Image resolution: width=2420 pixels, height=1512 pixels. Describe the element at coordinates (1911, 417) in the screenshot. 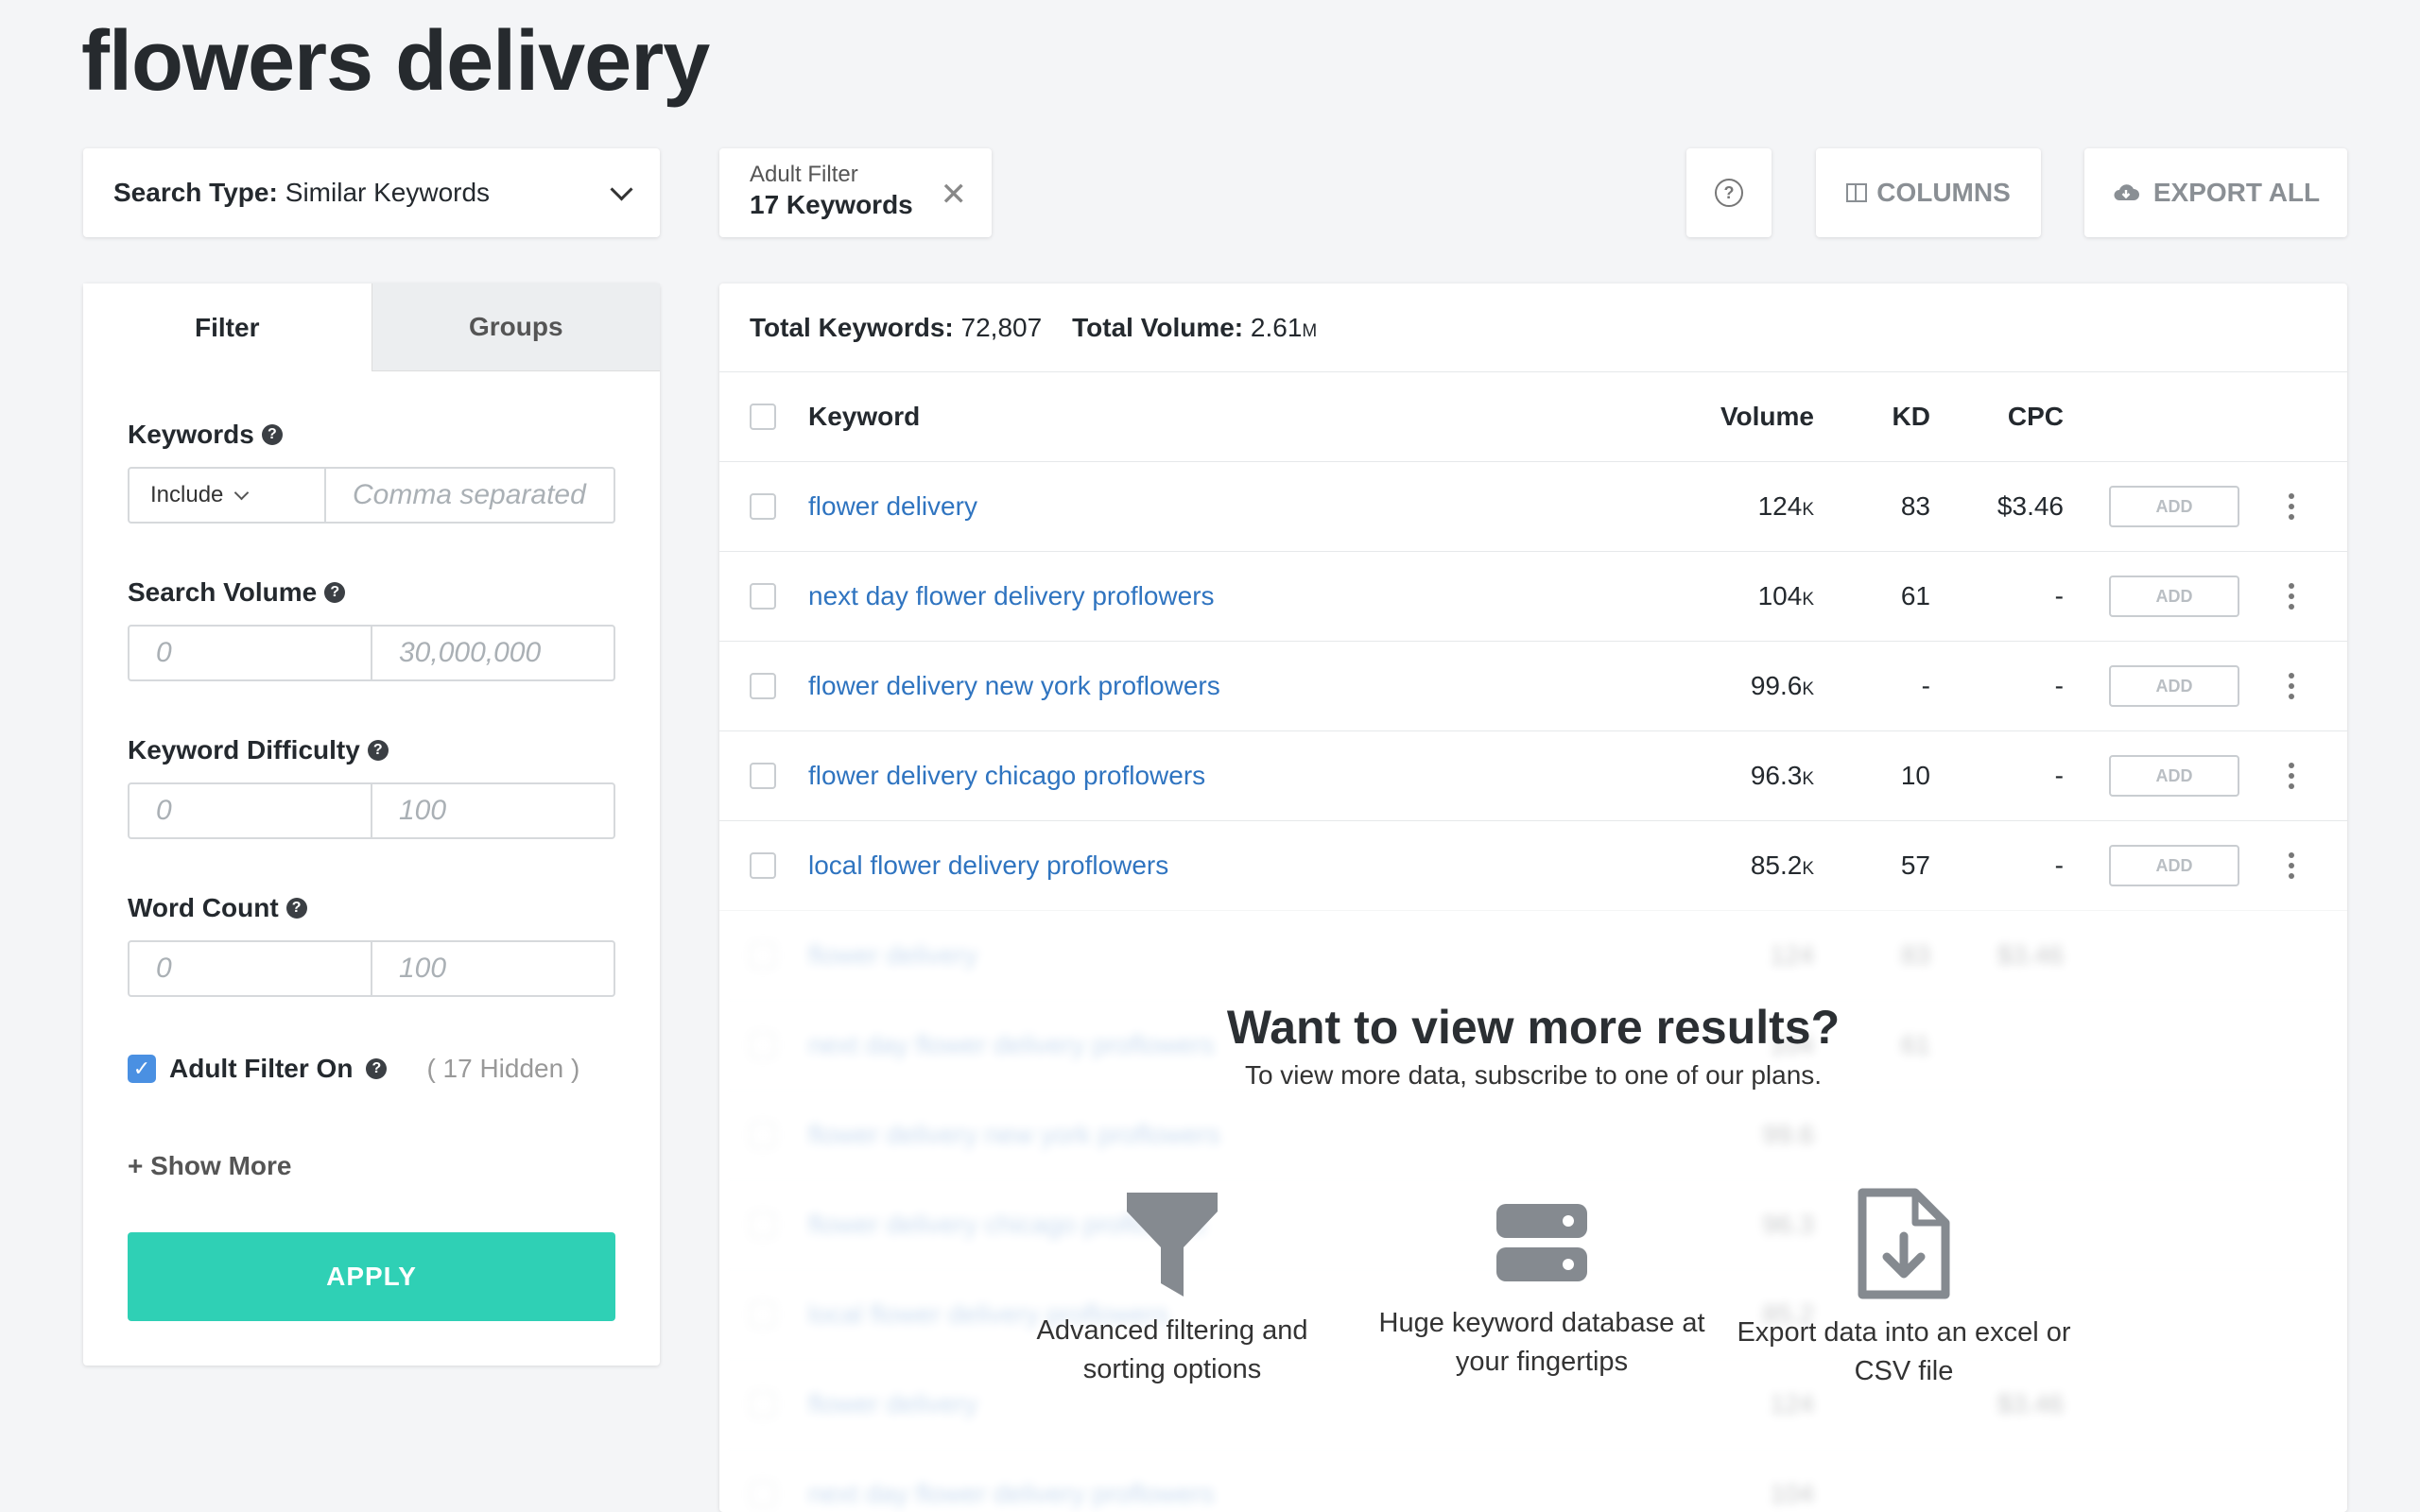

I see `column-kd: KD` at that location.